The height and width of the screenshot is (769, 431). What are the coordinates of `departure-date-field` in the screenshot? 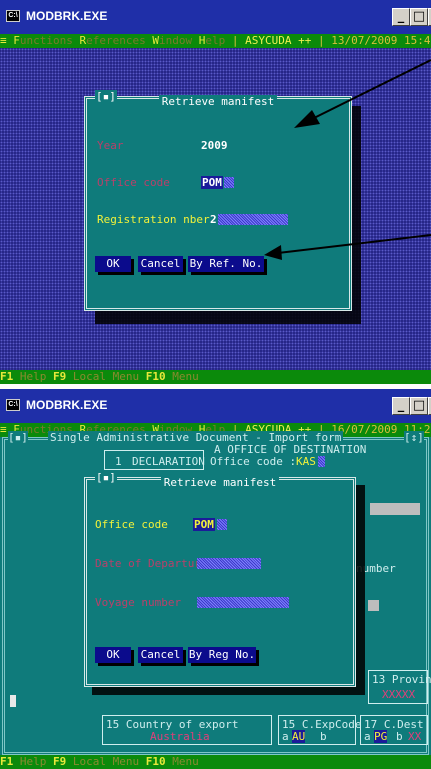 It's located at (229, 563).